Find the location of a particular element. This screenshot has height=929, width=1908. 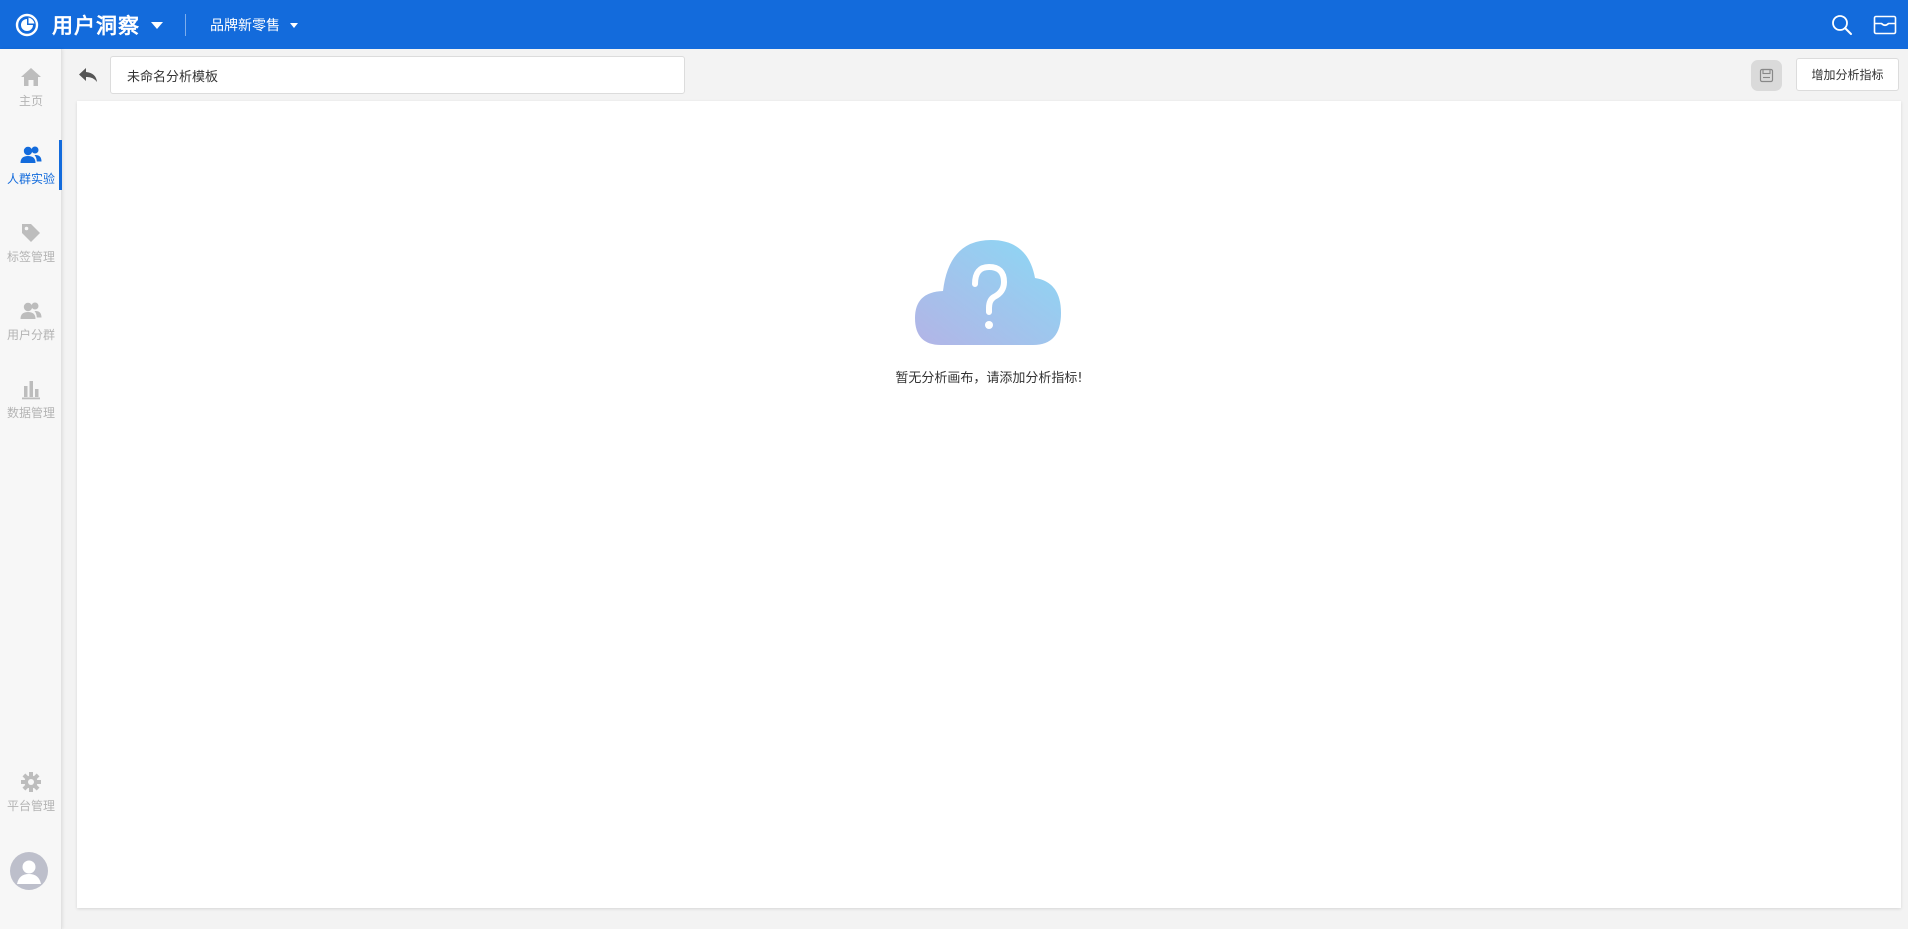

app-title: 用户洞察 is located at coordinates (96, 25).